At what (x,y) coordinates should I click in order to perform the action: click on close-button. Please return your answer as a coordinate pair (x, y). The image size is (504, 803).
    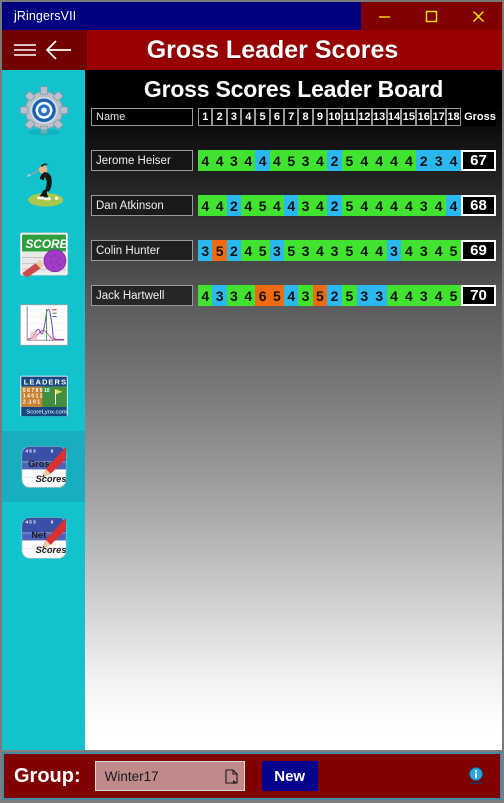
    Looking at the image, I should click on (478, 16).